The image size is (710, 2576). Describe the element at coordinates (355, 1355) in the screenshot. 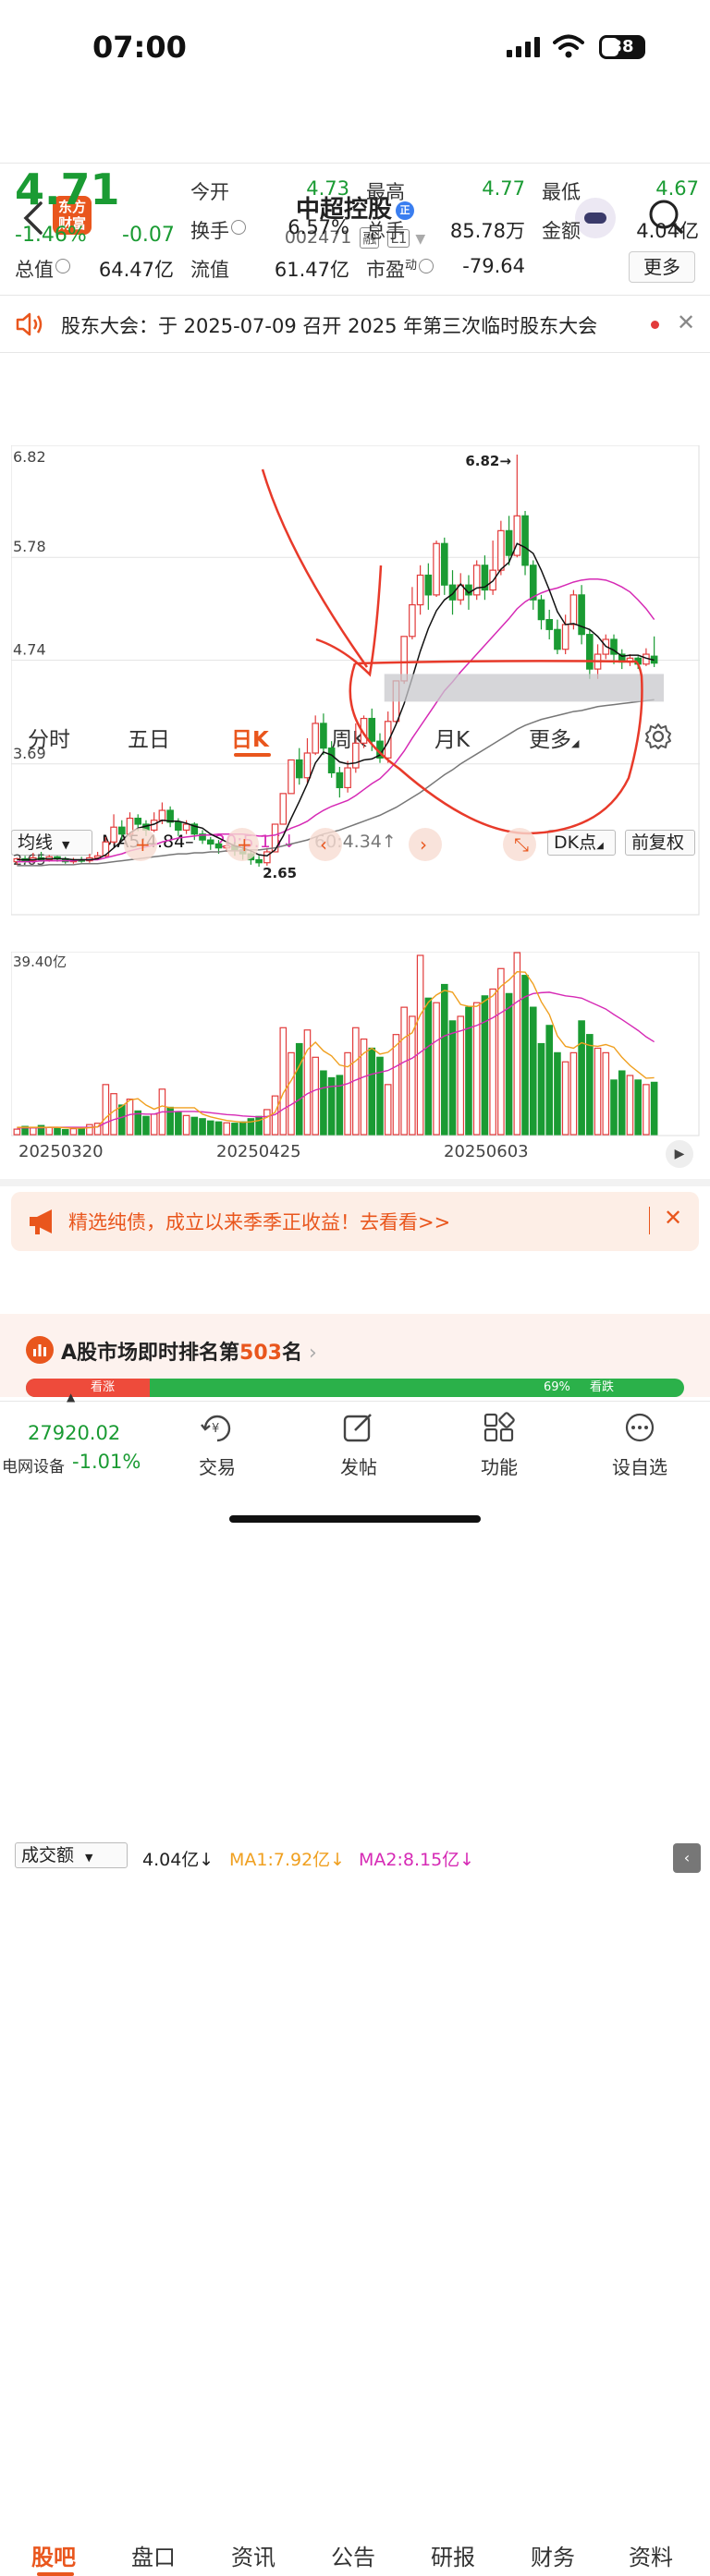

I see `rank-card: A股市场即时排名第503名 › 看涨 69% 看跌` at that location.